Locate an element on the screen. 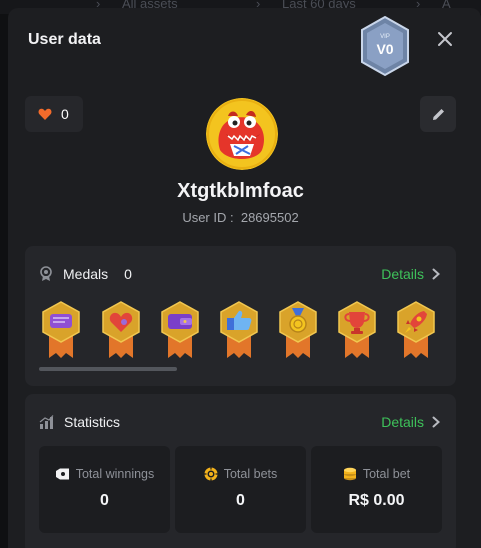 Image resolution: width=481 pixels, height=548 pixels. chat-medal-icon is located at coordinates (61, 330).